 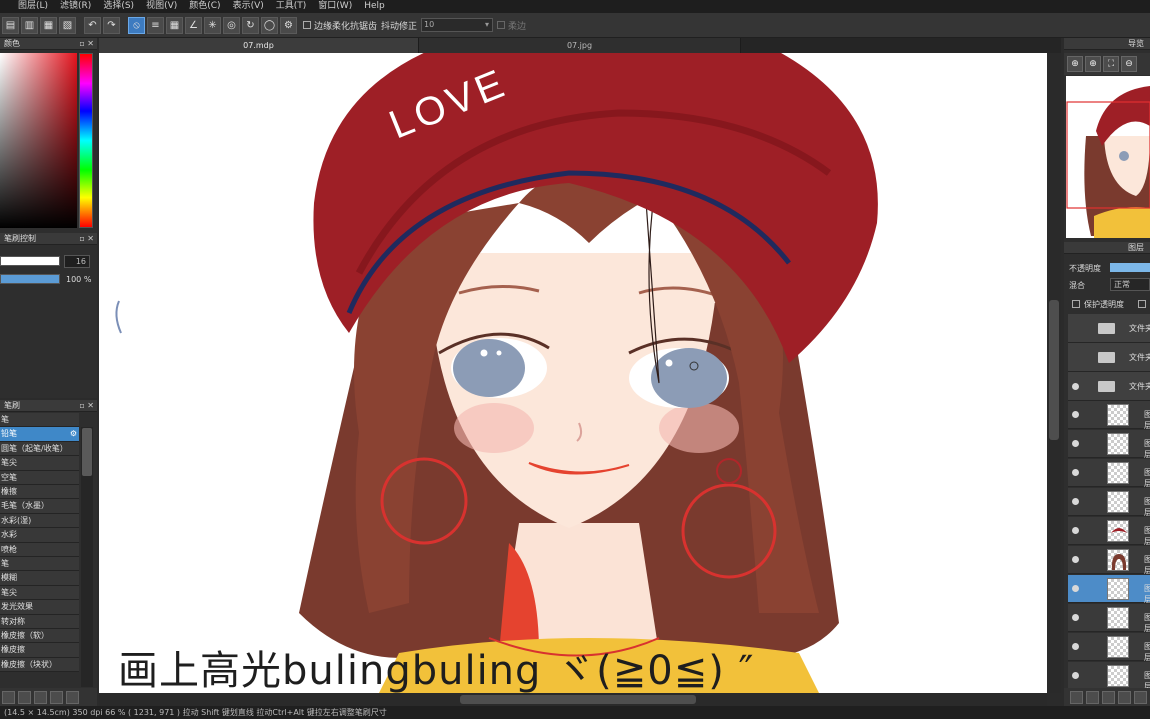 What do you see at coordinates (39, 650) in the screenshot?
I see `brush-list-item: 橡皮擦` at bounding box center [39, 650].